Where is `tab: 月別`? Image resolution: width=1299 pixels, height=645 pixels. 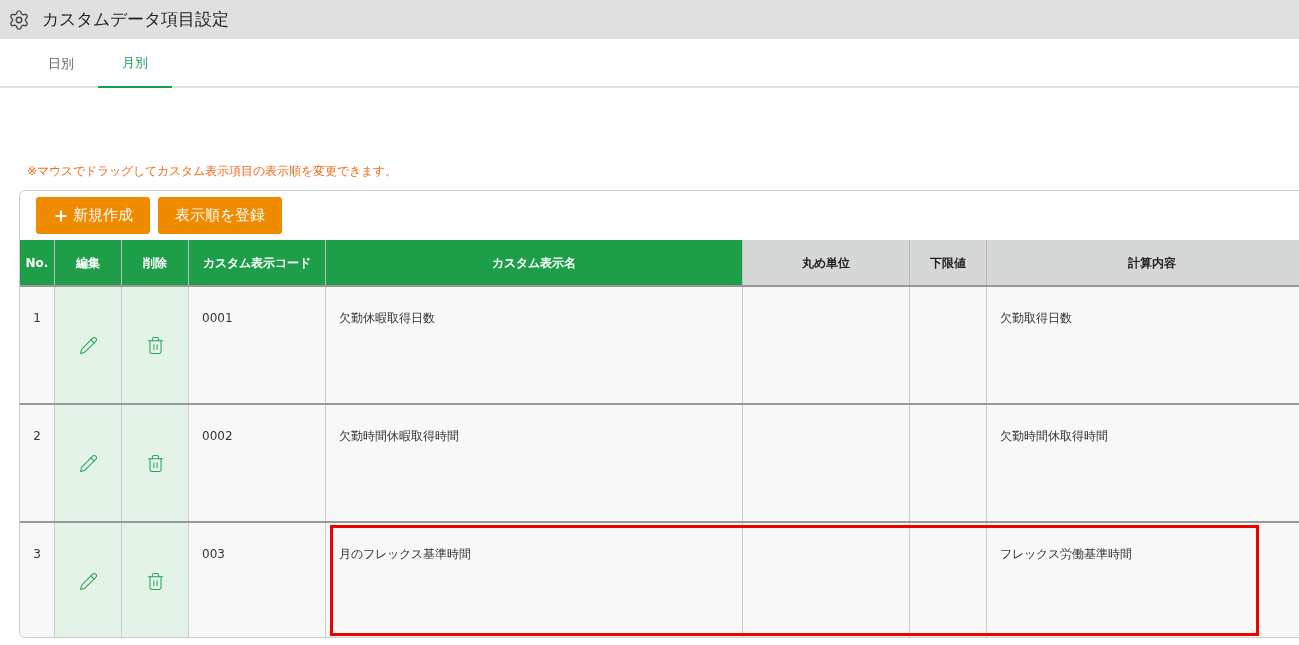
tab: 月別 is located at coordinates (135, 63).